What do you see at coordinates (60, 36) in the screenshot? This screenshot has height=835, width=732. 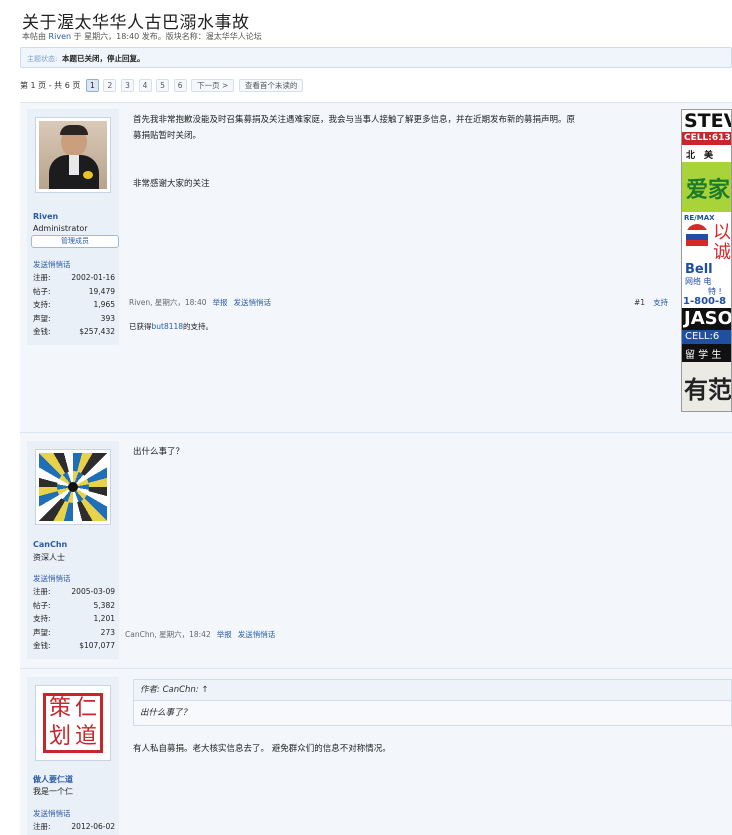 I see `thread-author-link: Riven` at bounding box center [60, 36].